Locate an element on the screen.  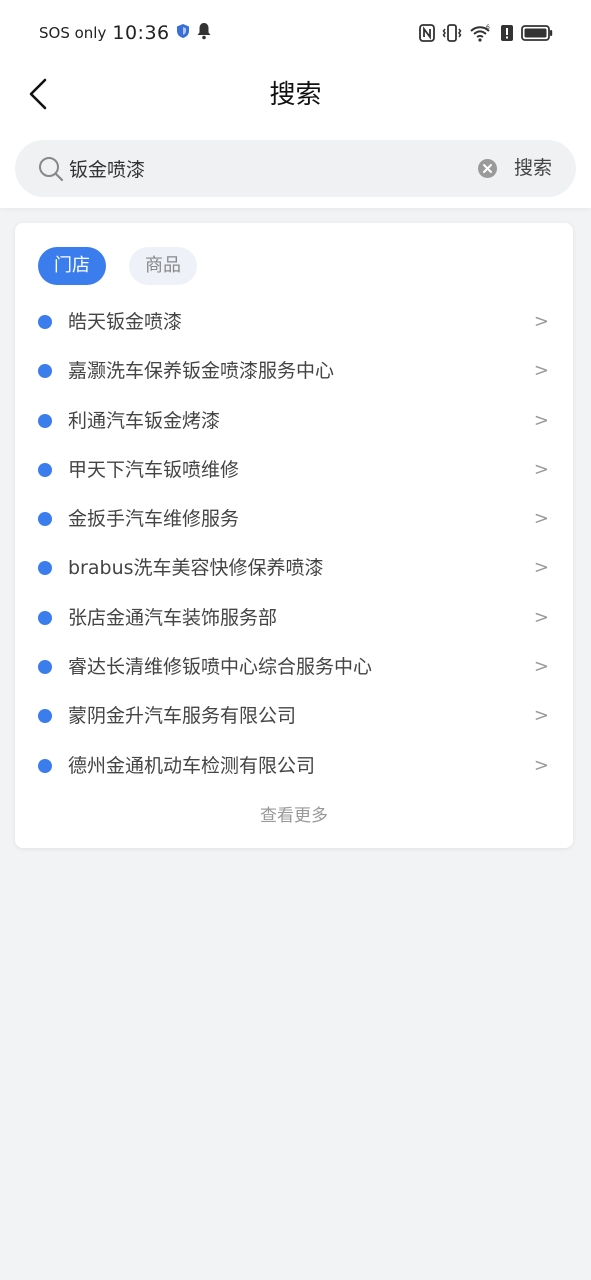
see-more-link: 查看更多 is located at coordinates (294, 813).